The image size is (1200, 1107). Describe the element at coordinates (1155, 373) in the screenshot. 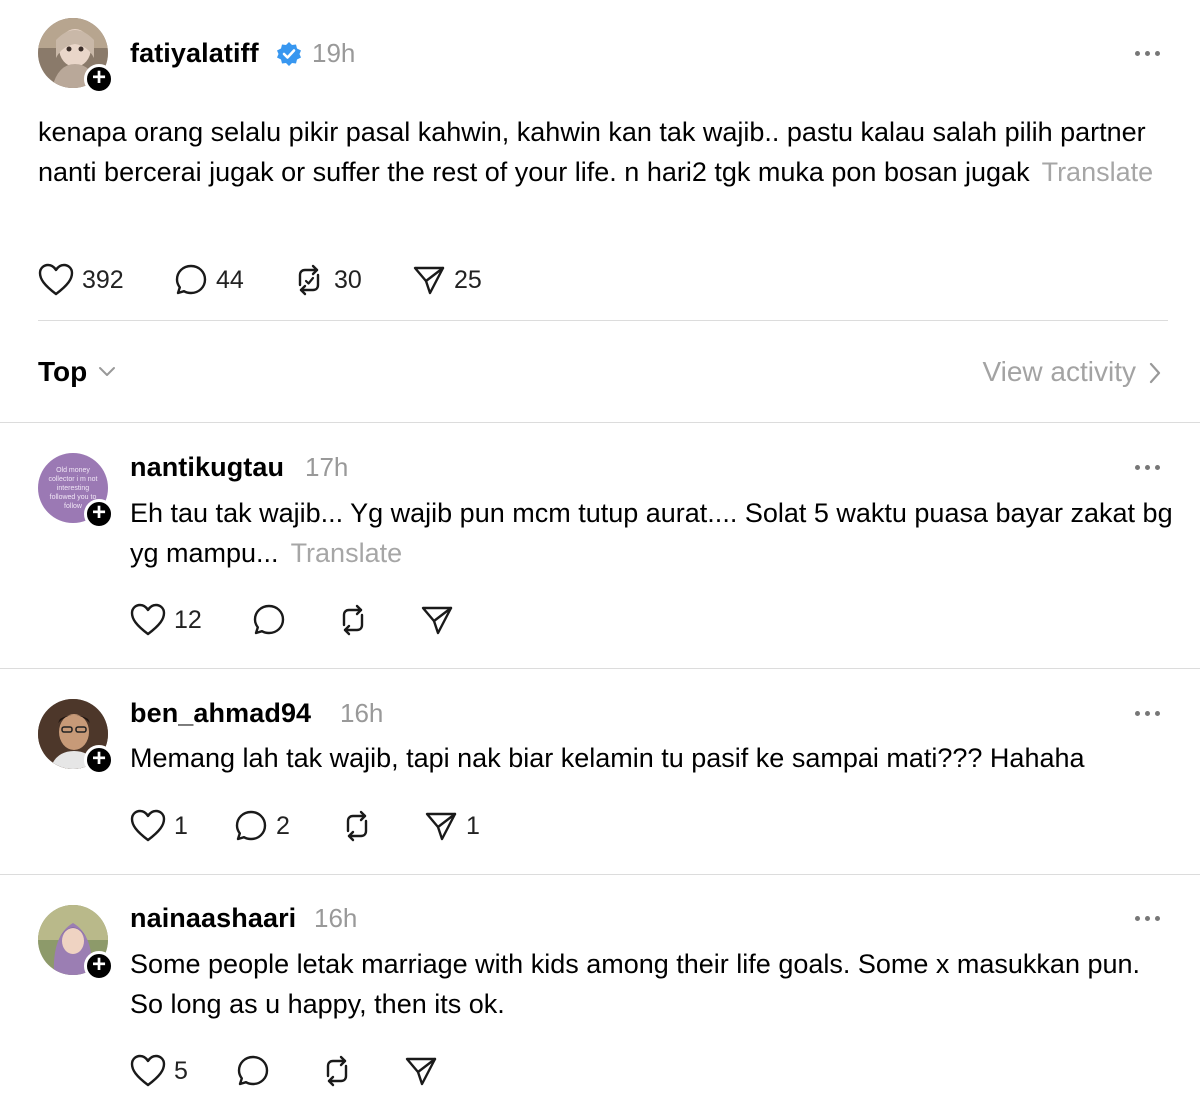

I see `chevron-right-icon` at that location.